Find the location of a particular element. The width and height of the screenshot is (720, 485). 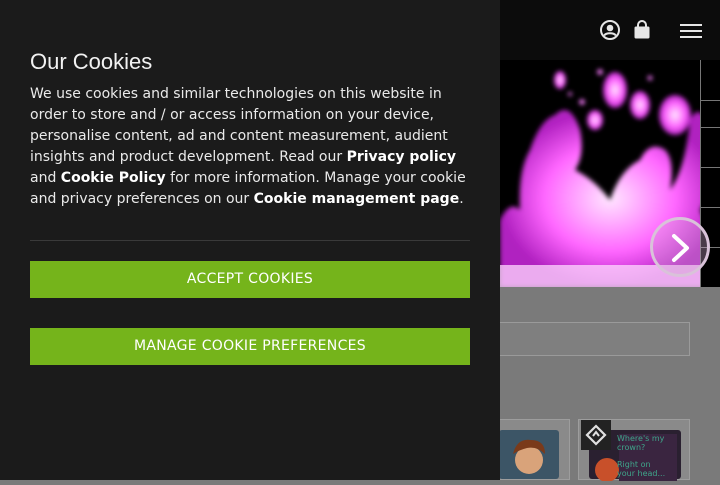

cookie-text: and is located at coordinates (45, 178).